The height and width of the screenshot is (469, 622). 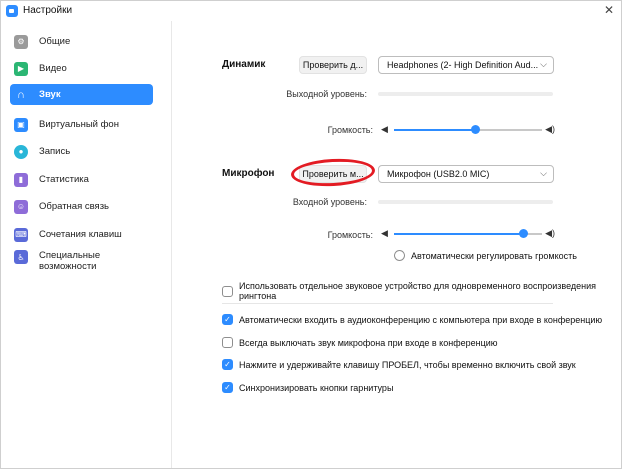 What do you see at coordinates (21, 94) in the screenshot?
I see `headphones-icon: ∩` at bounding box center [21, 94].